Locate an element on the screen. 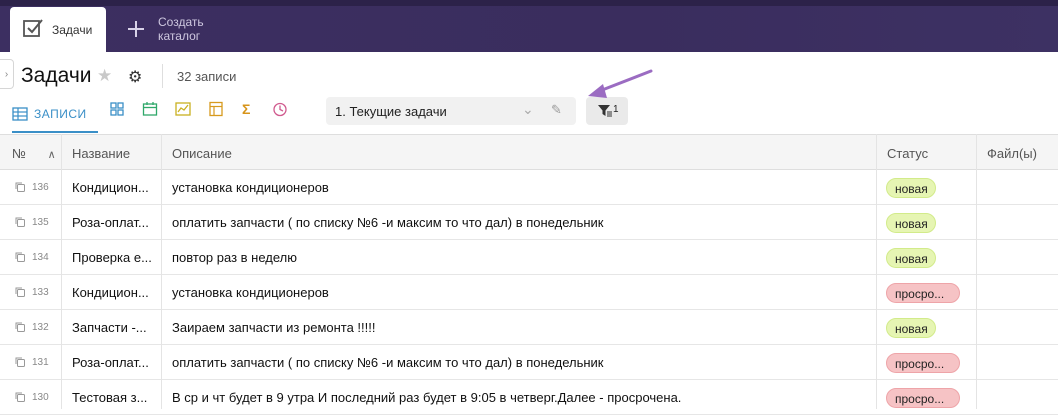 The height and width of the screenshot is (415, 1058). table-row: 134 Проверка е... повтор раз в неделю новая is located at coordinates (529, 257).